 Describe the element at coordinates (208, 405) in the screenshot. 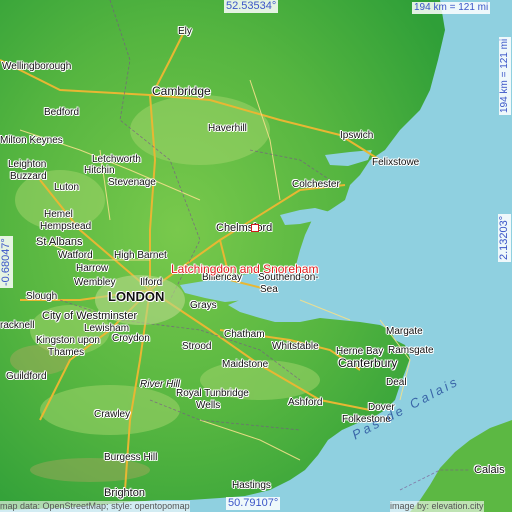

I see `town-label-wells: Wells` at that location.